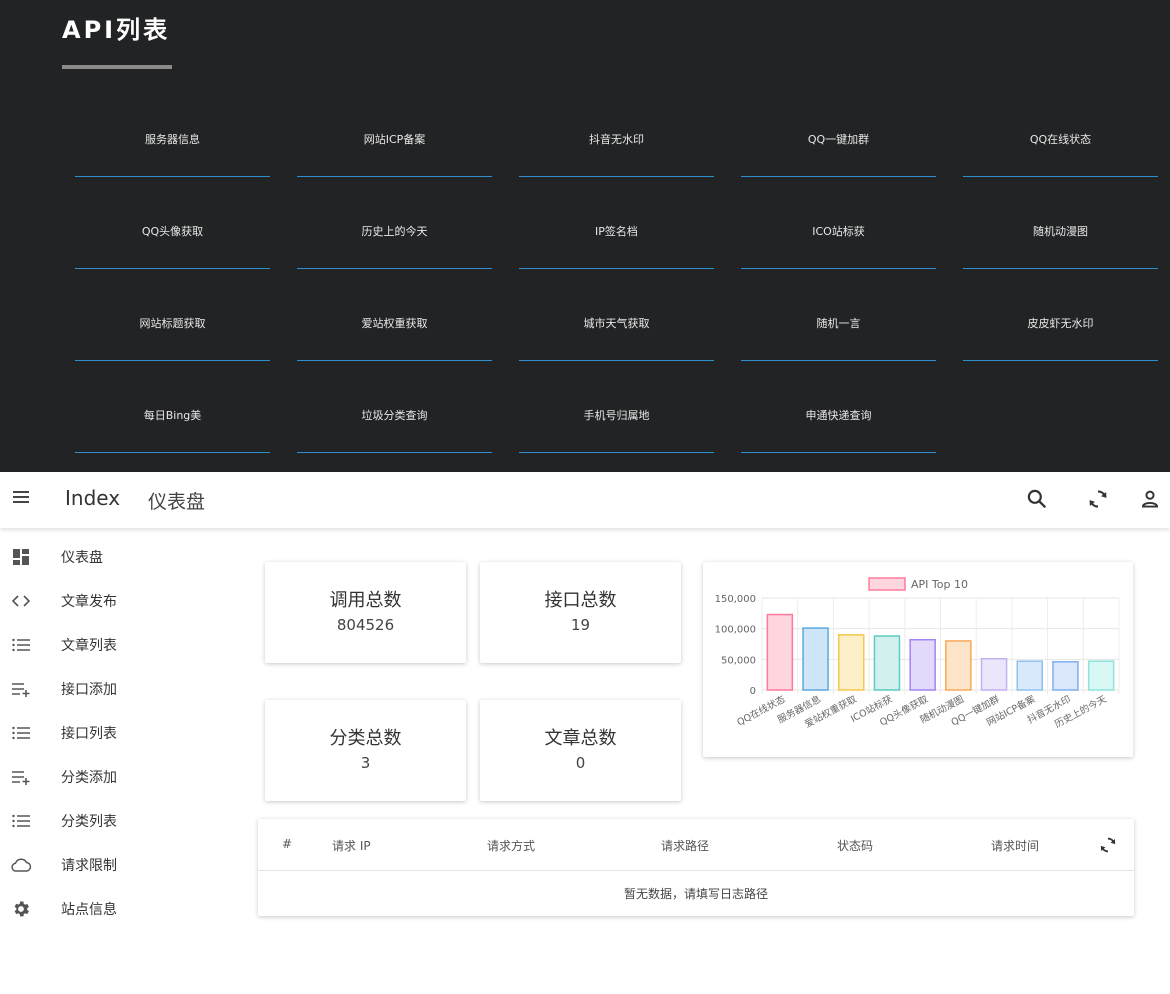 The height and width of the screenshot is (994, 1170). I want to click on api-list-item: 城市天气获取, so click(616, 323).